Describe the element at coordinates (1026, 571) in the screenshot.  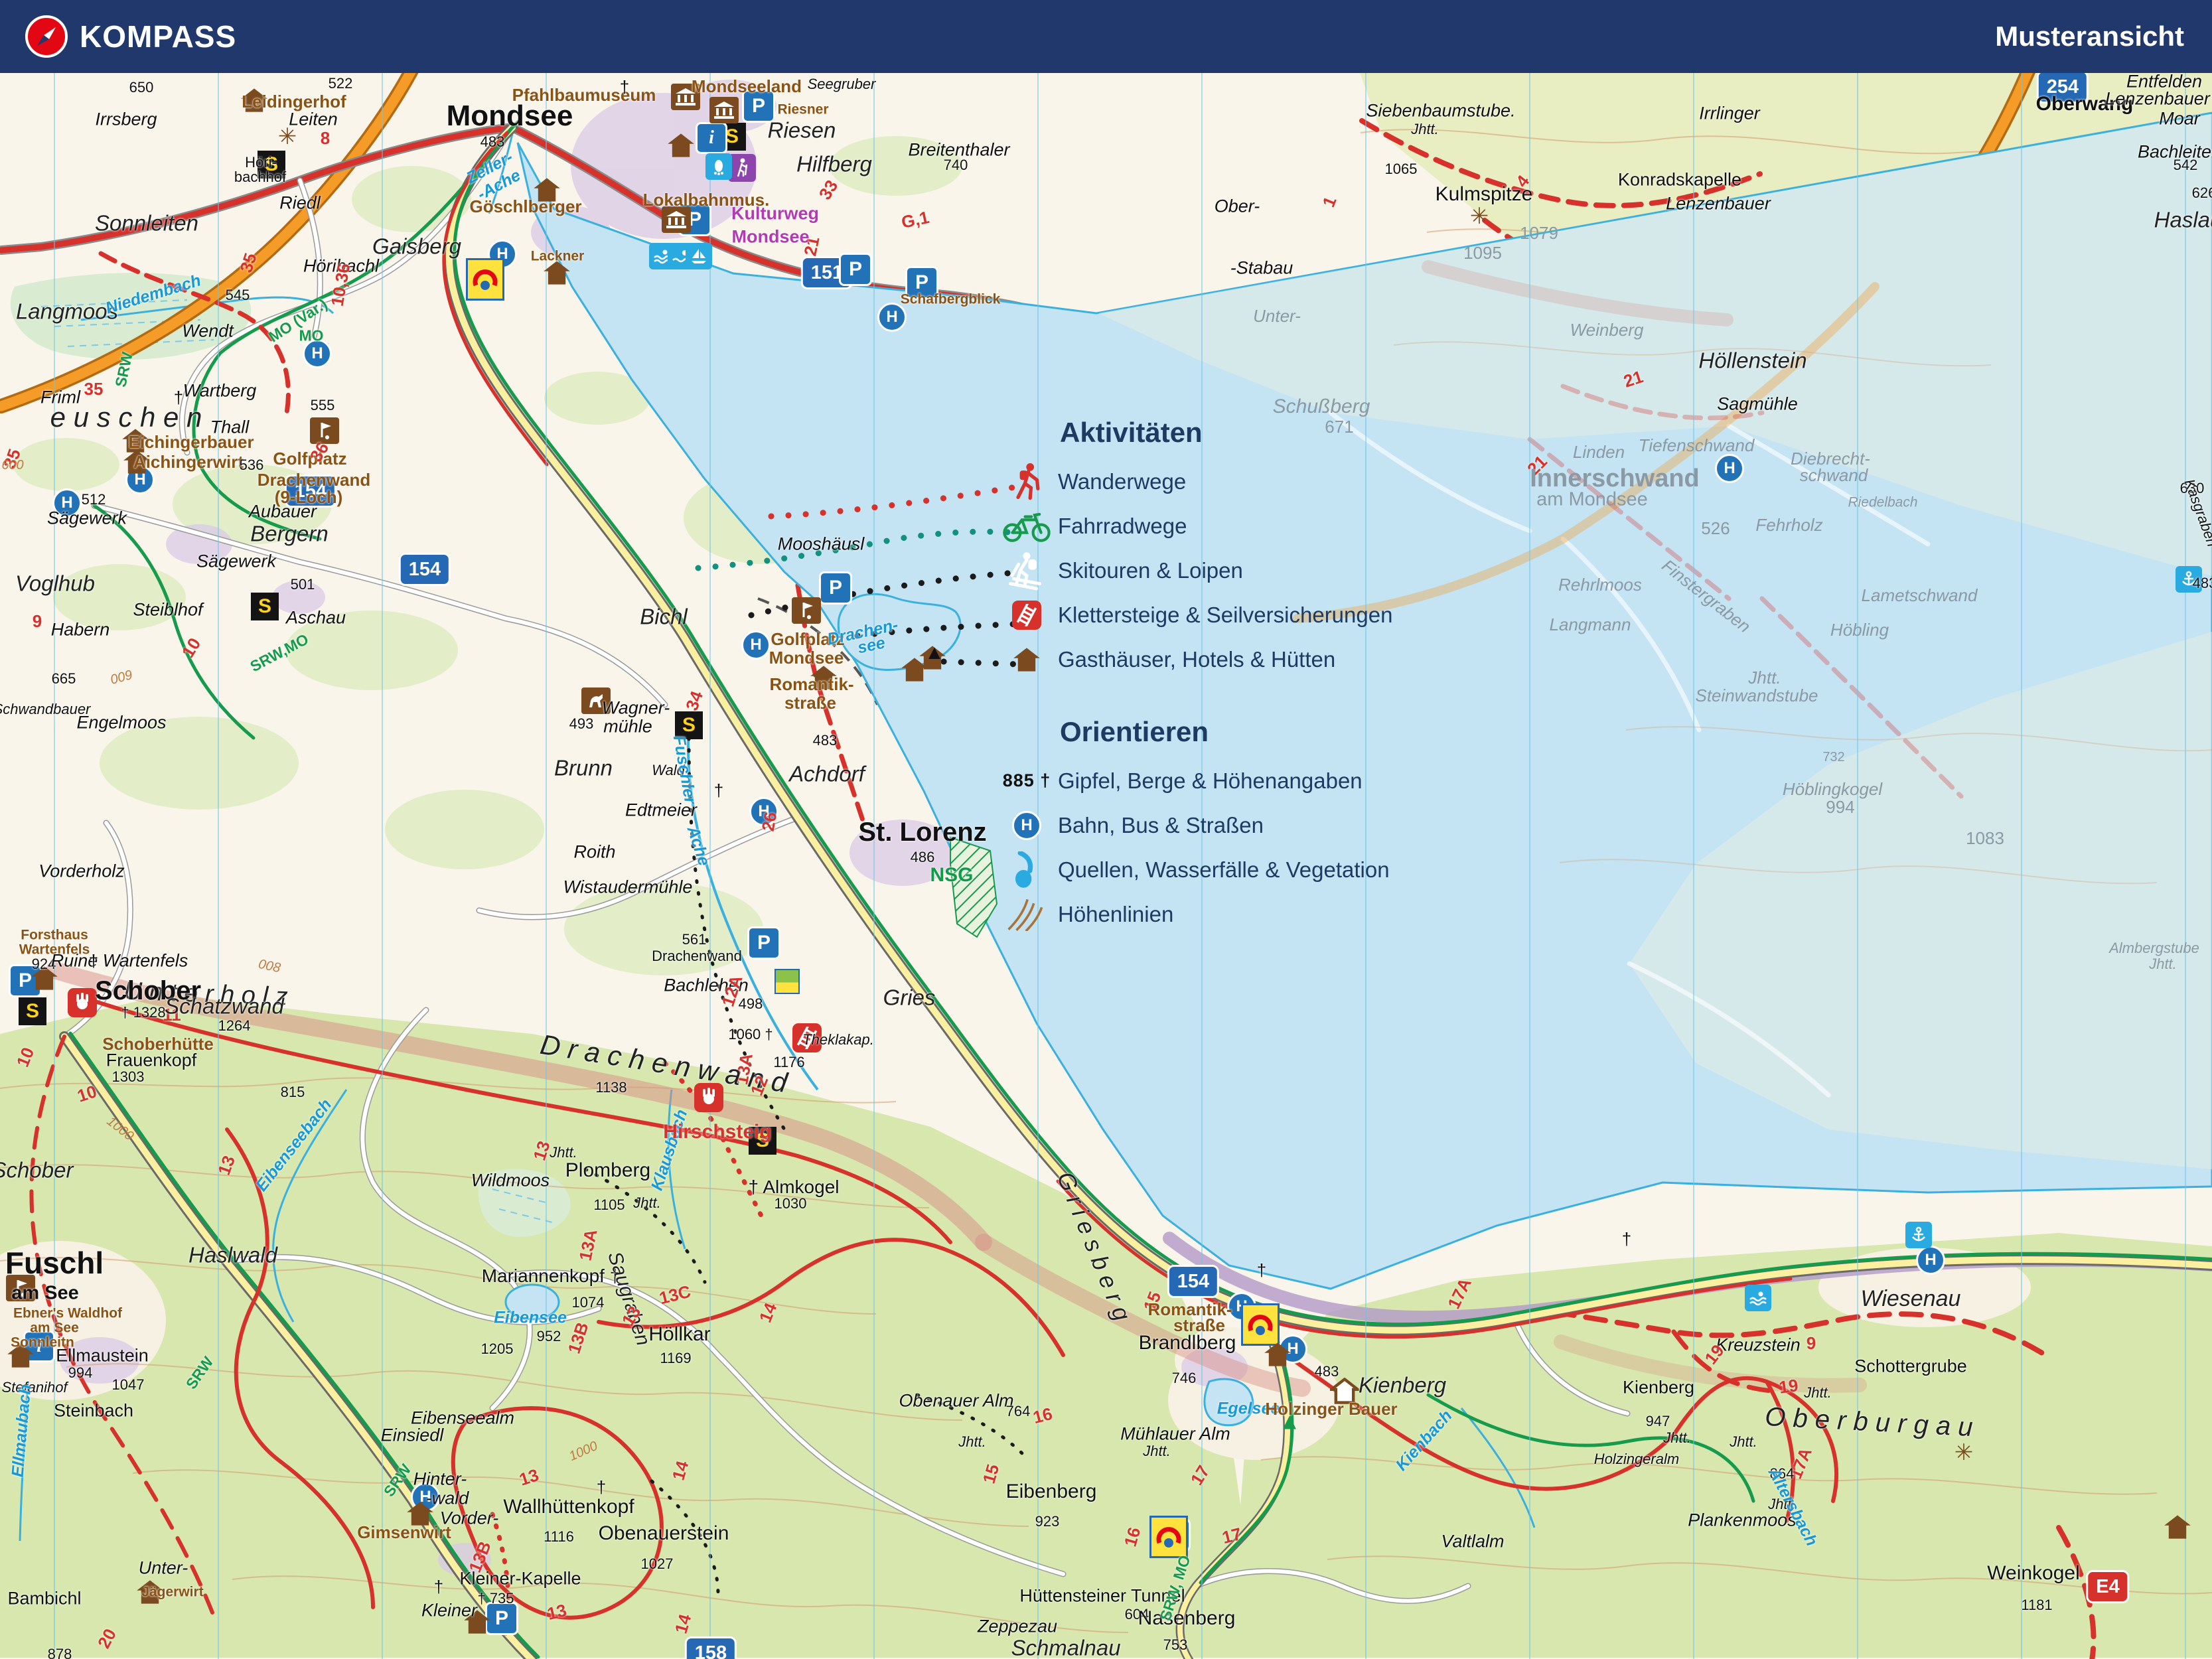
I see `ski-icon` at that location.